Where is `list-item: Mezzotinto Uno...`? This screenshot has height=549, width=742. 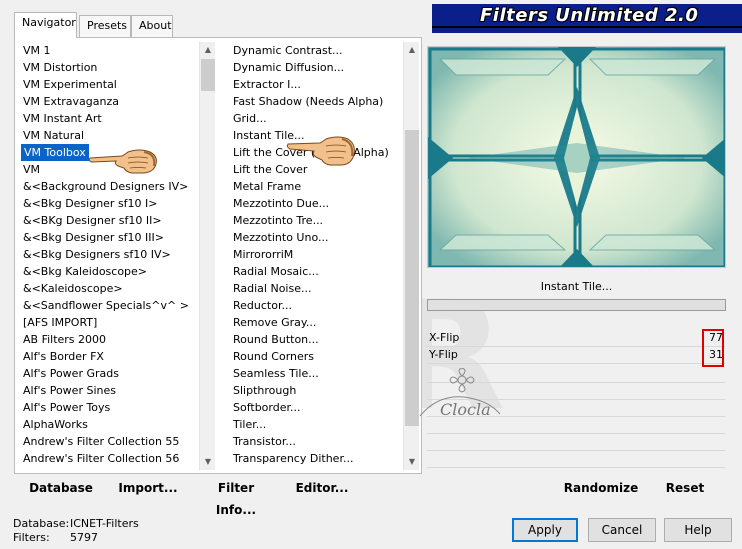 list-item: Mezzotinto Uno... is located at coordinates (280, 237).